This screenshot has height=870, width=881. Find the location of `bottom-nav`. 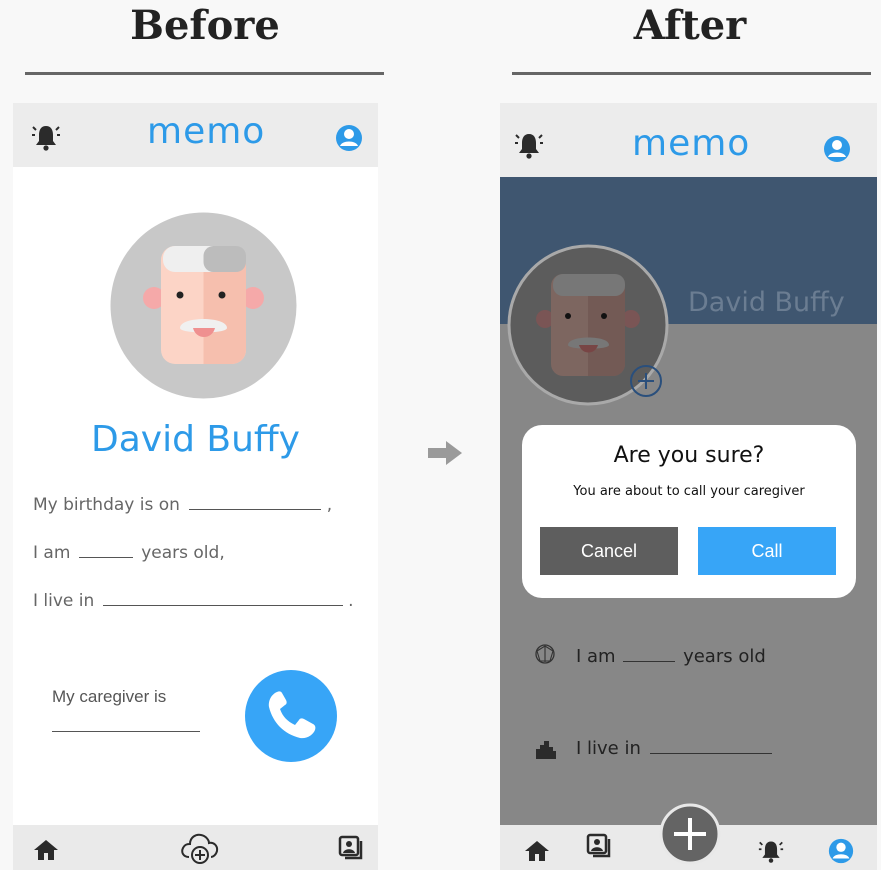

bottom-nav is located at coordinates (195, 847).